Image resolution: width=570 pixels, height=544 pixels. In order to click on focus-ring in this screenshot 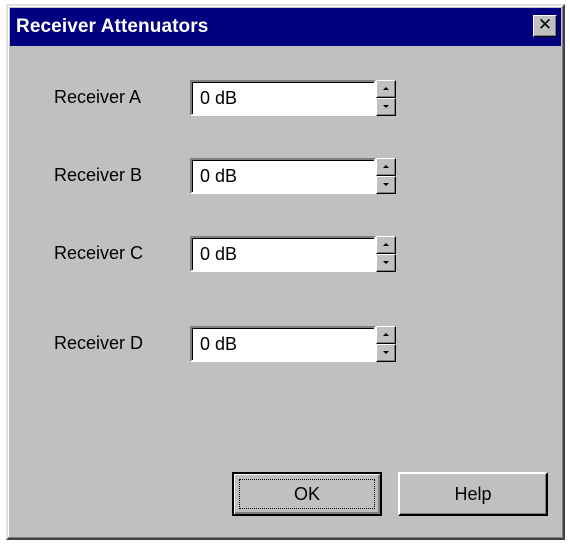, I will do `click(307, 494)`.